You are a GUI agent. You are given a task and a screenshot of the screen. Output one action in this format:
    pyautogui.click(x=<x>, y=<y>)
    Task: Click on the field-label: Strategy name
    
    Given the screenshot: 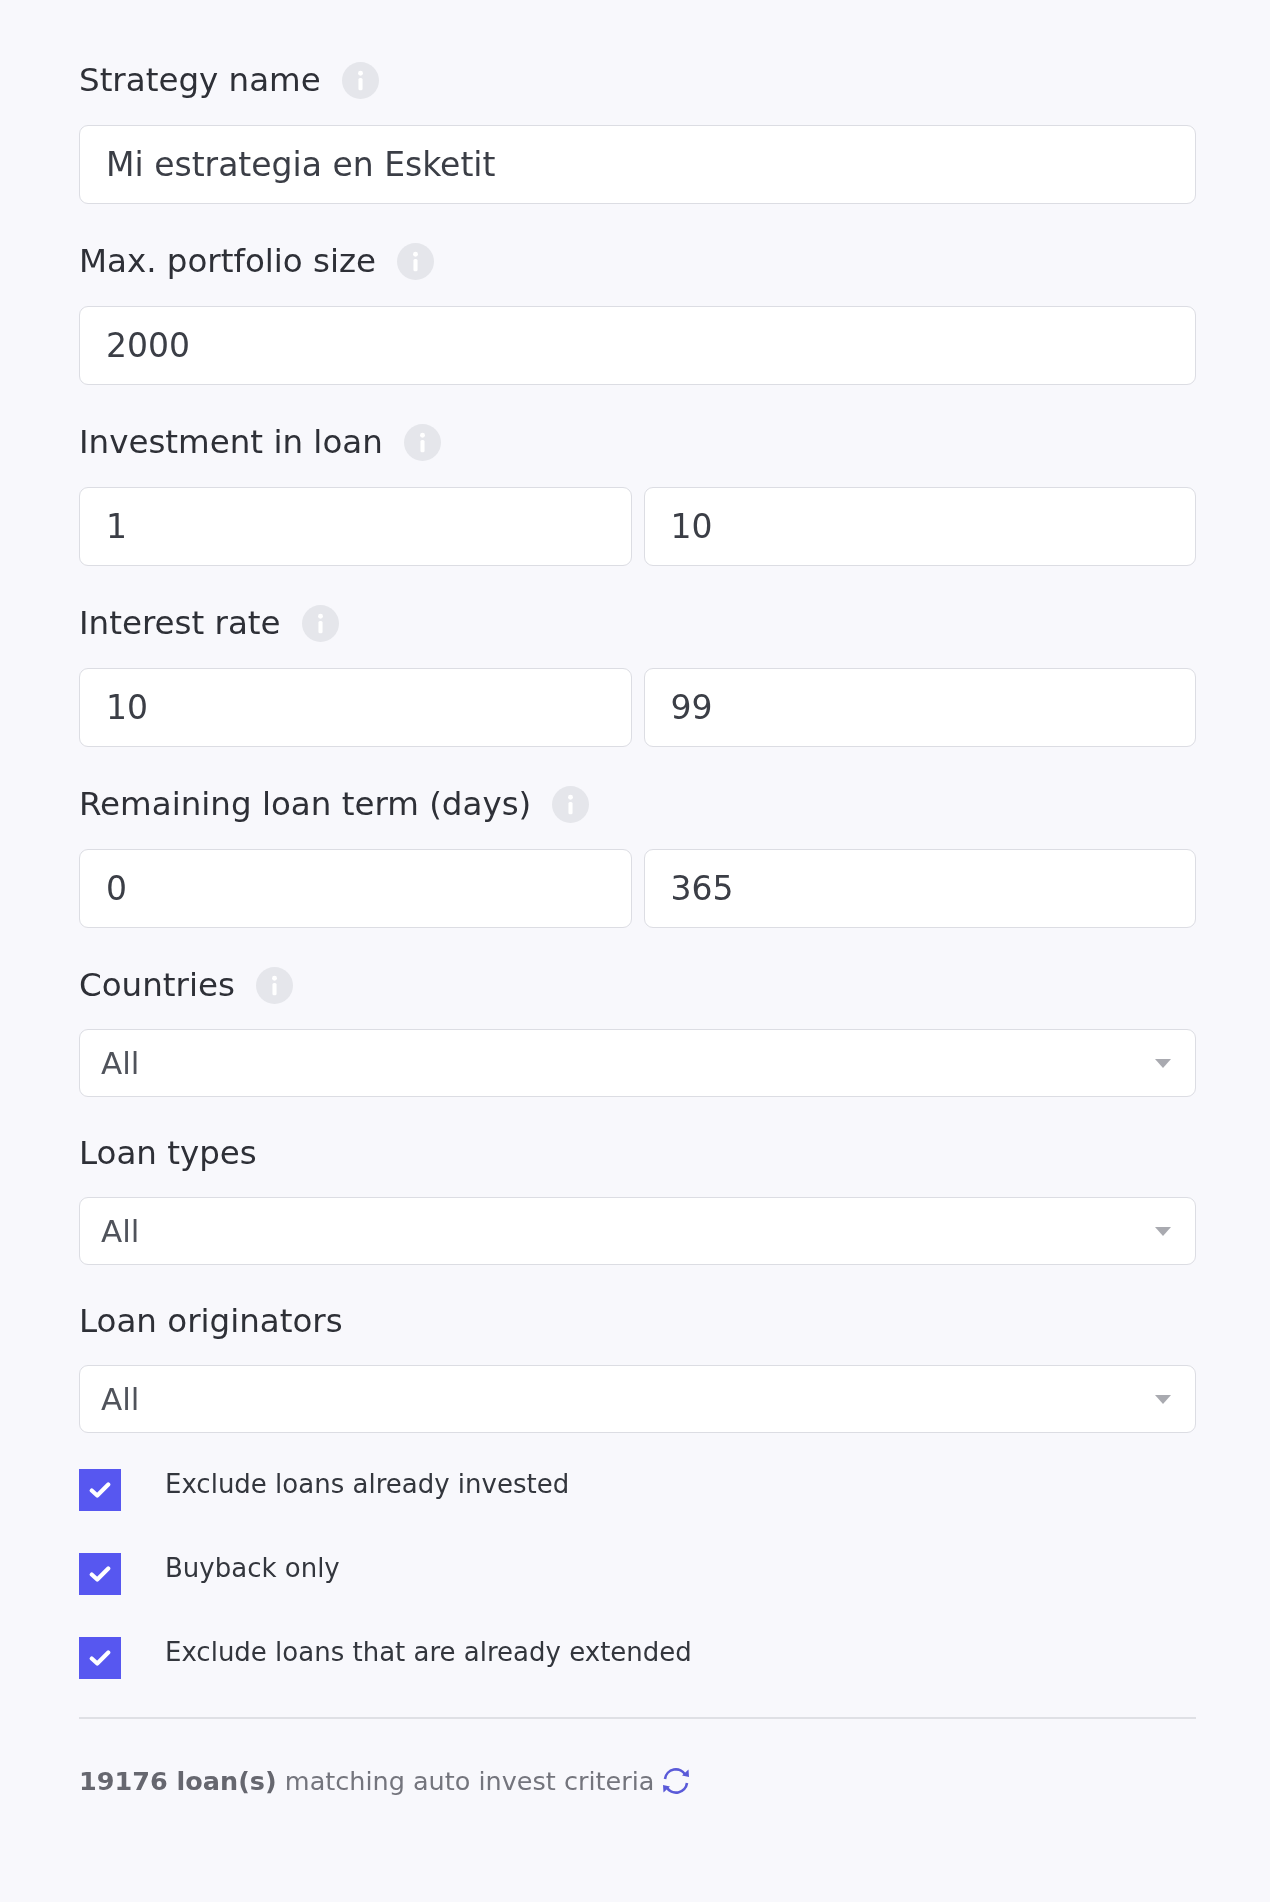 What is the action you would take?
    pyautogui.click(x=200, y=80)
    